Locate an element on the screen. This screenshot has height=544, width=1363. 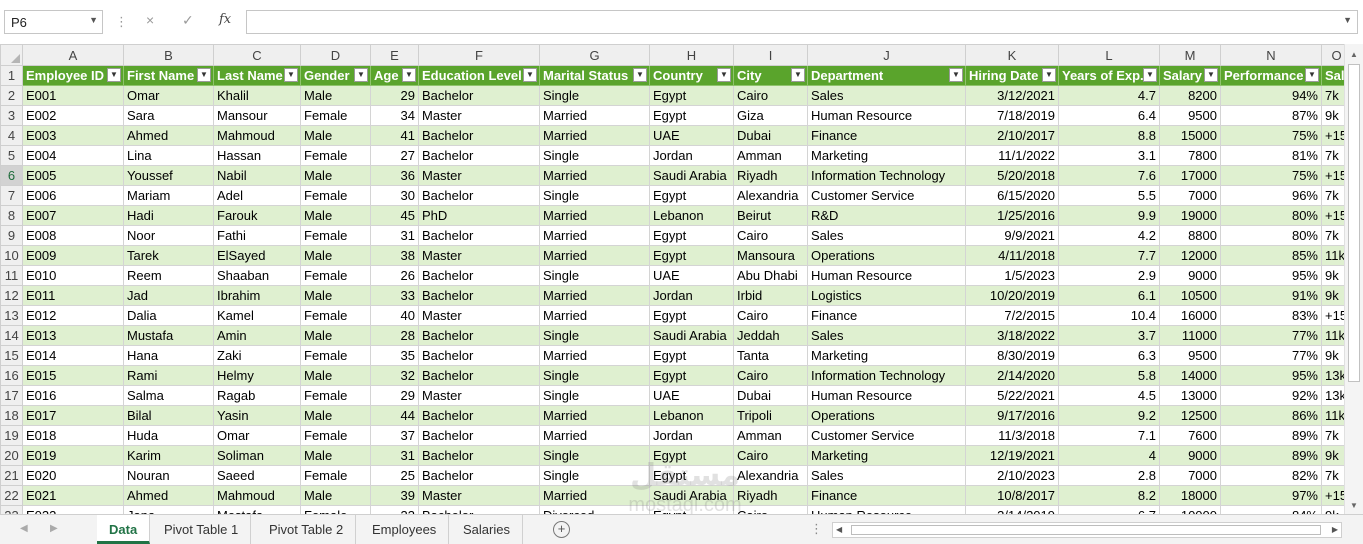
table-cell: 2.9 is located at coordinates (1109, 275).